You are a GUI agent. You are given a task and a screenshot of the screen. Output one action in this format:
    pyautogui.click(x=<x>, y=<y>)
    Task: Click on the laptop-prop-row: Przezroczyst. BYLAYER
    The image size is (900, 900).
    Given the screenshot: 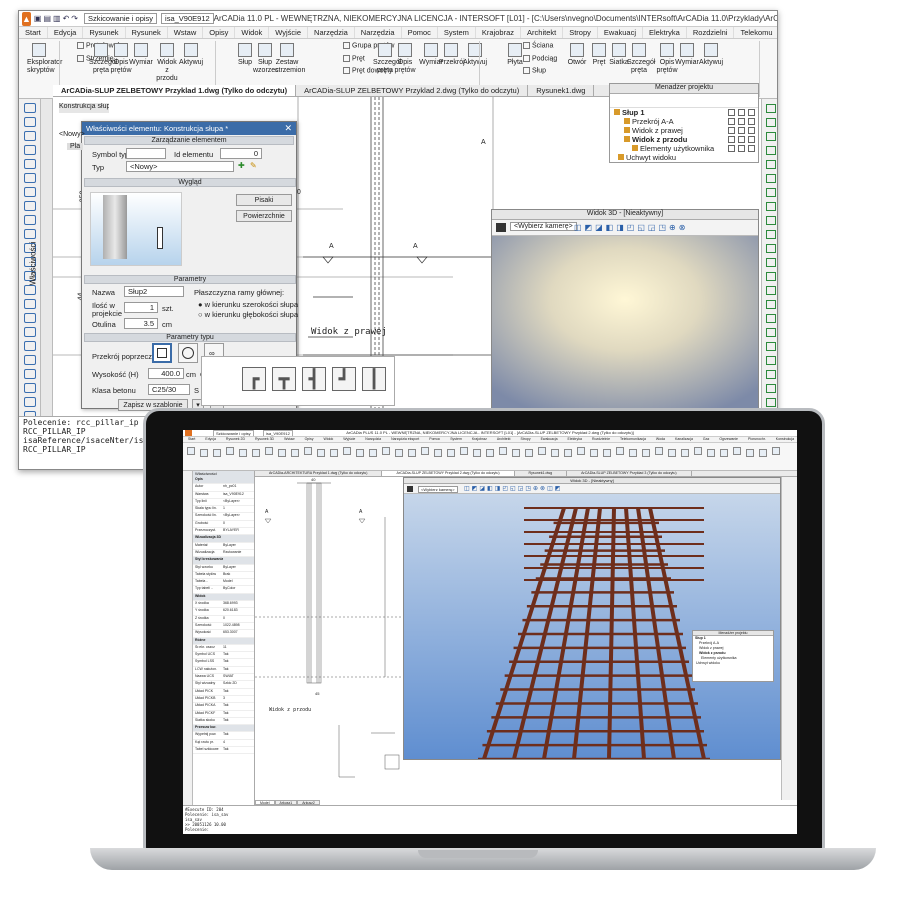 What is the action you would take?
    pyautogui.click(x=223, y=532)
    